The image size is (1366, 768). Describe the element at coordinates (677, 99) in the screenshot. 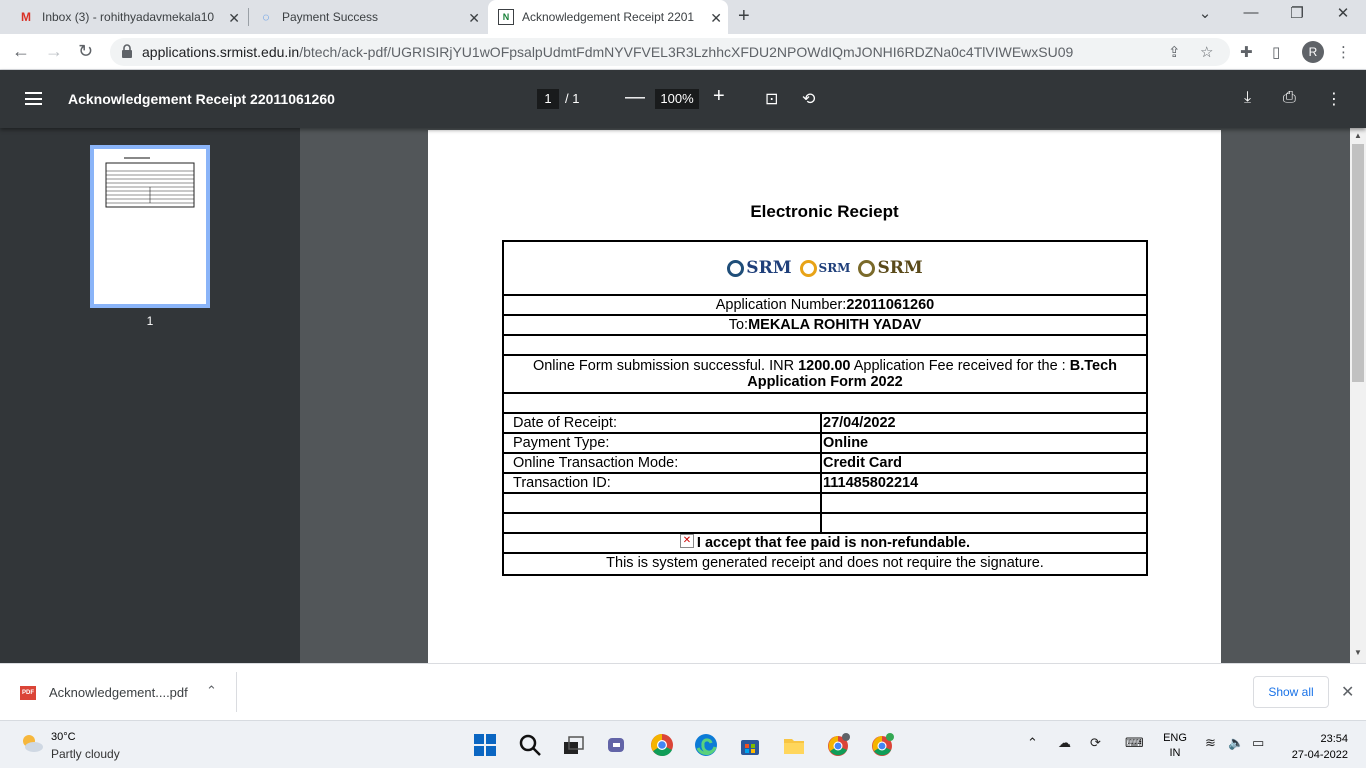

I see `zoom-input: 100%` at that location.